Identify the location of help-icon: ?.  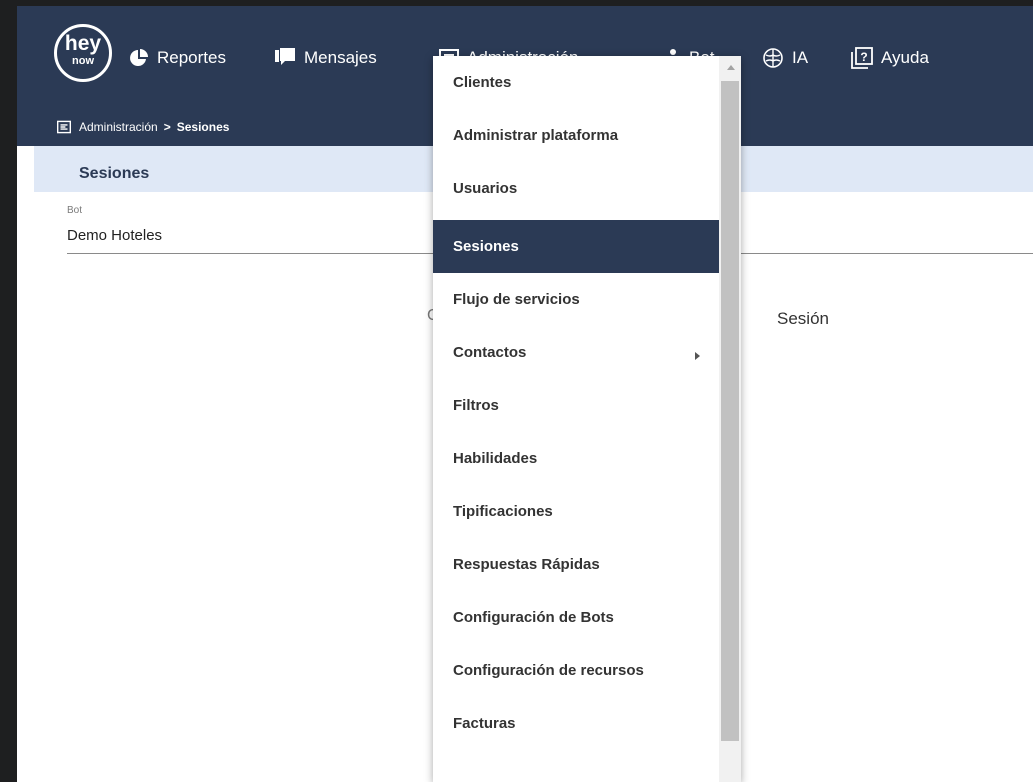
(862, 58).